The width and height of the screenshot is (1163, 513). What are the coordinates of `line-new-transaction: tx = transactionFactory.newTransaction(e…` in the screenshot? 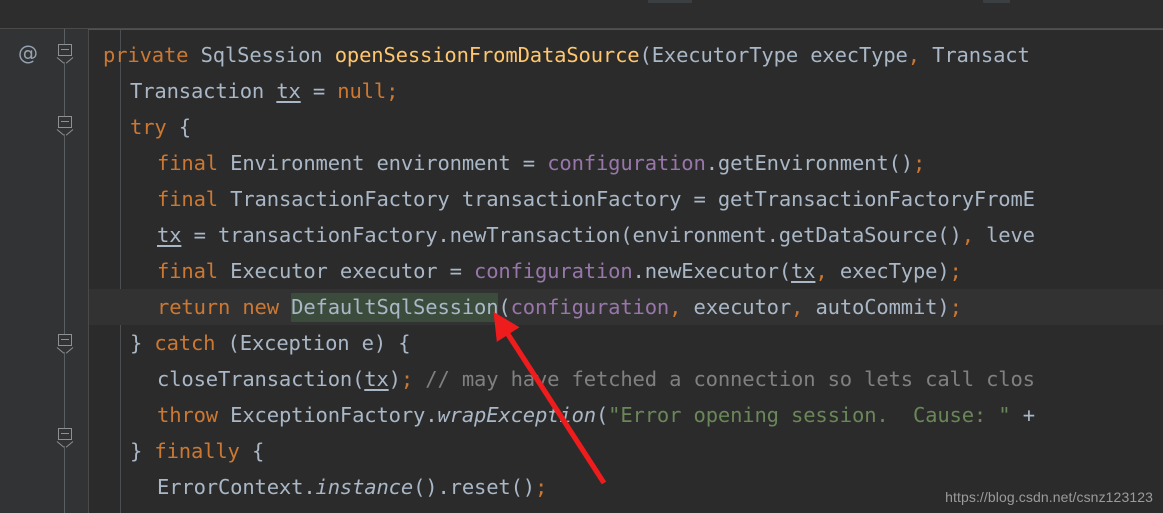 It's located at (596, 235).